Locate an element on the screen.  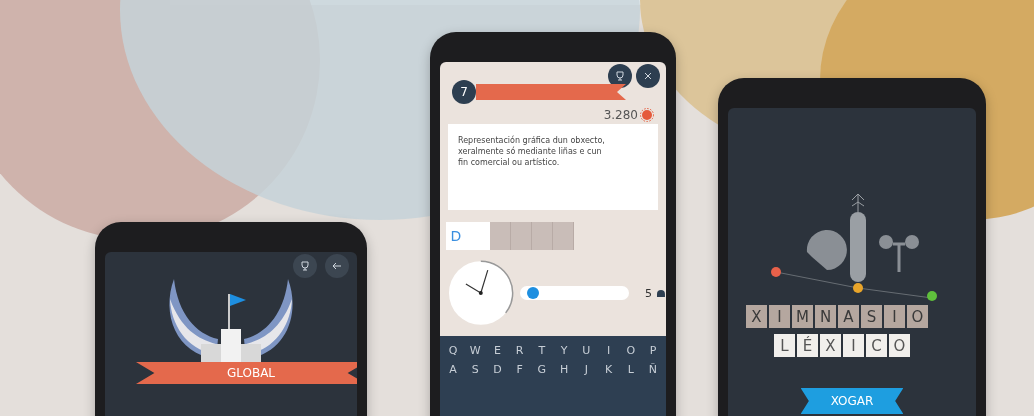
score-value: 3.280 is located at coordinates (620, 115).